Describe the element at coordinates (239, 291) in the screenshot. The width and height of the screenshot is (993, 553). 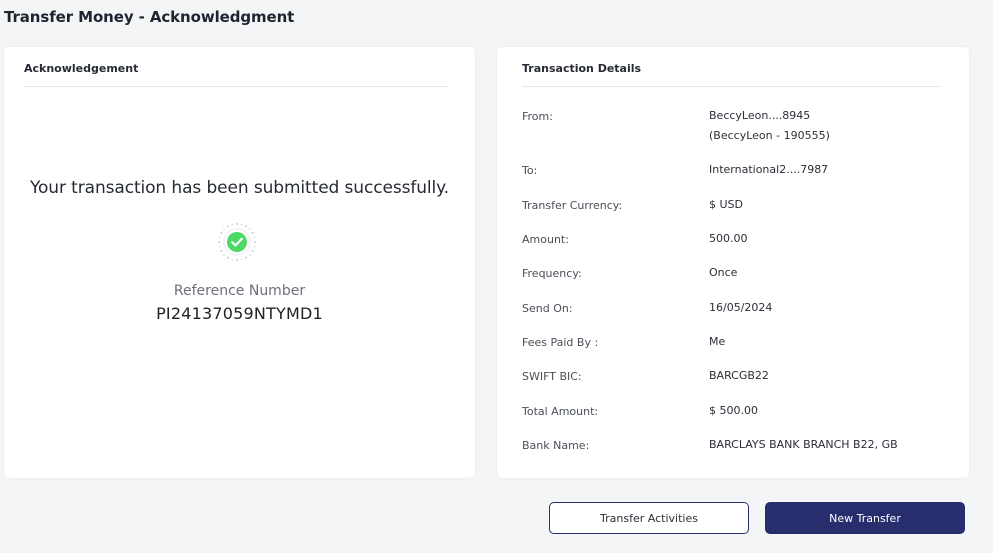
I see `reference-number-label: Reference Number` at that location.